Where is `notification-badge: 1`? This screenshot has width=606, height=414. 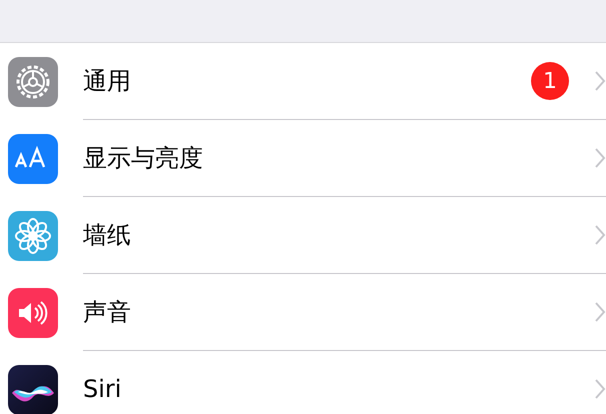
notification-badge: 1 is located at coordinates (550, 81).